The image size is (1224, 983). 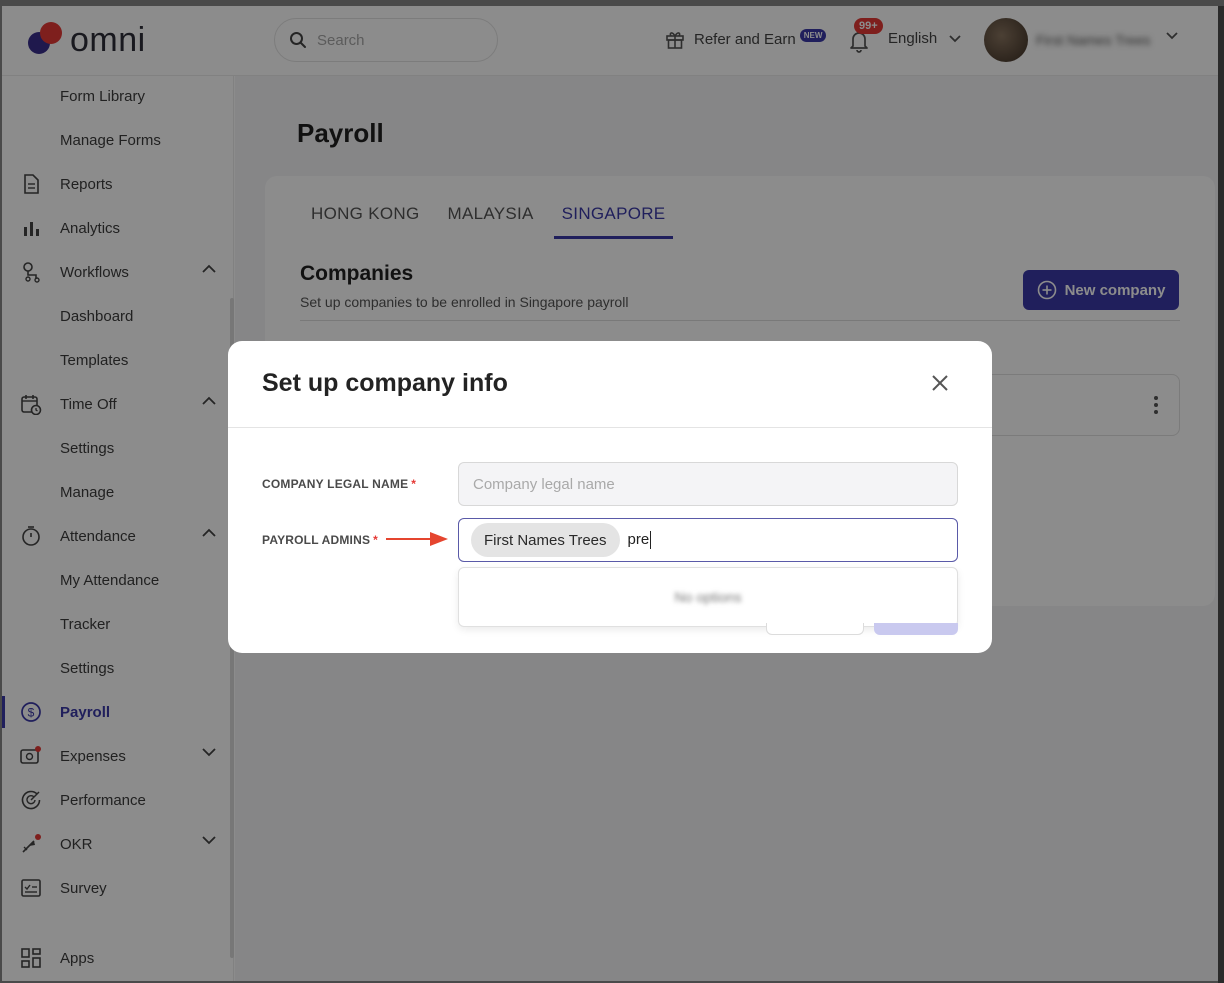 I want to click on typed-text: pre, so click(x=638, y=539).